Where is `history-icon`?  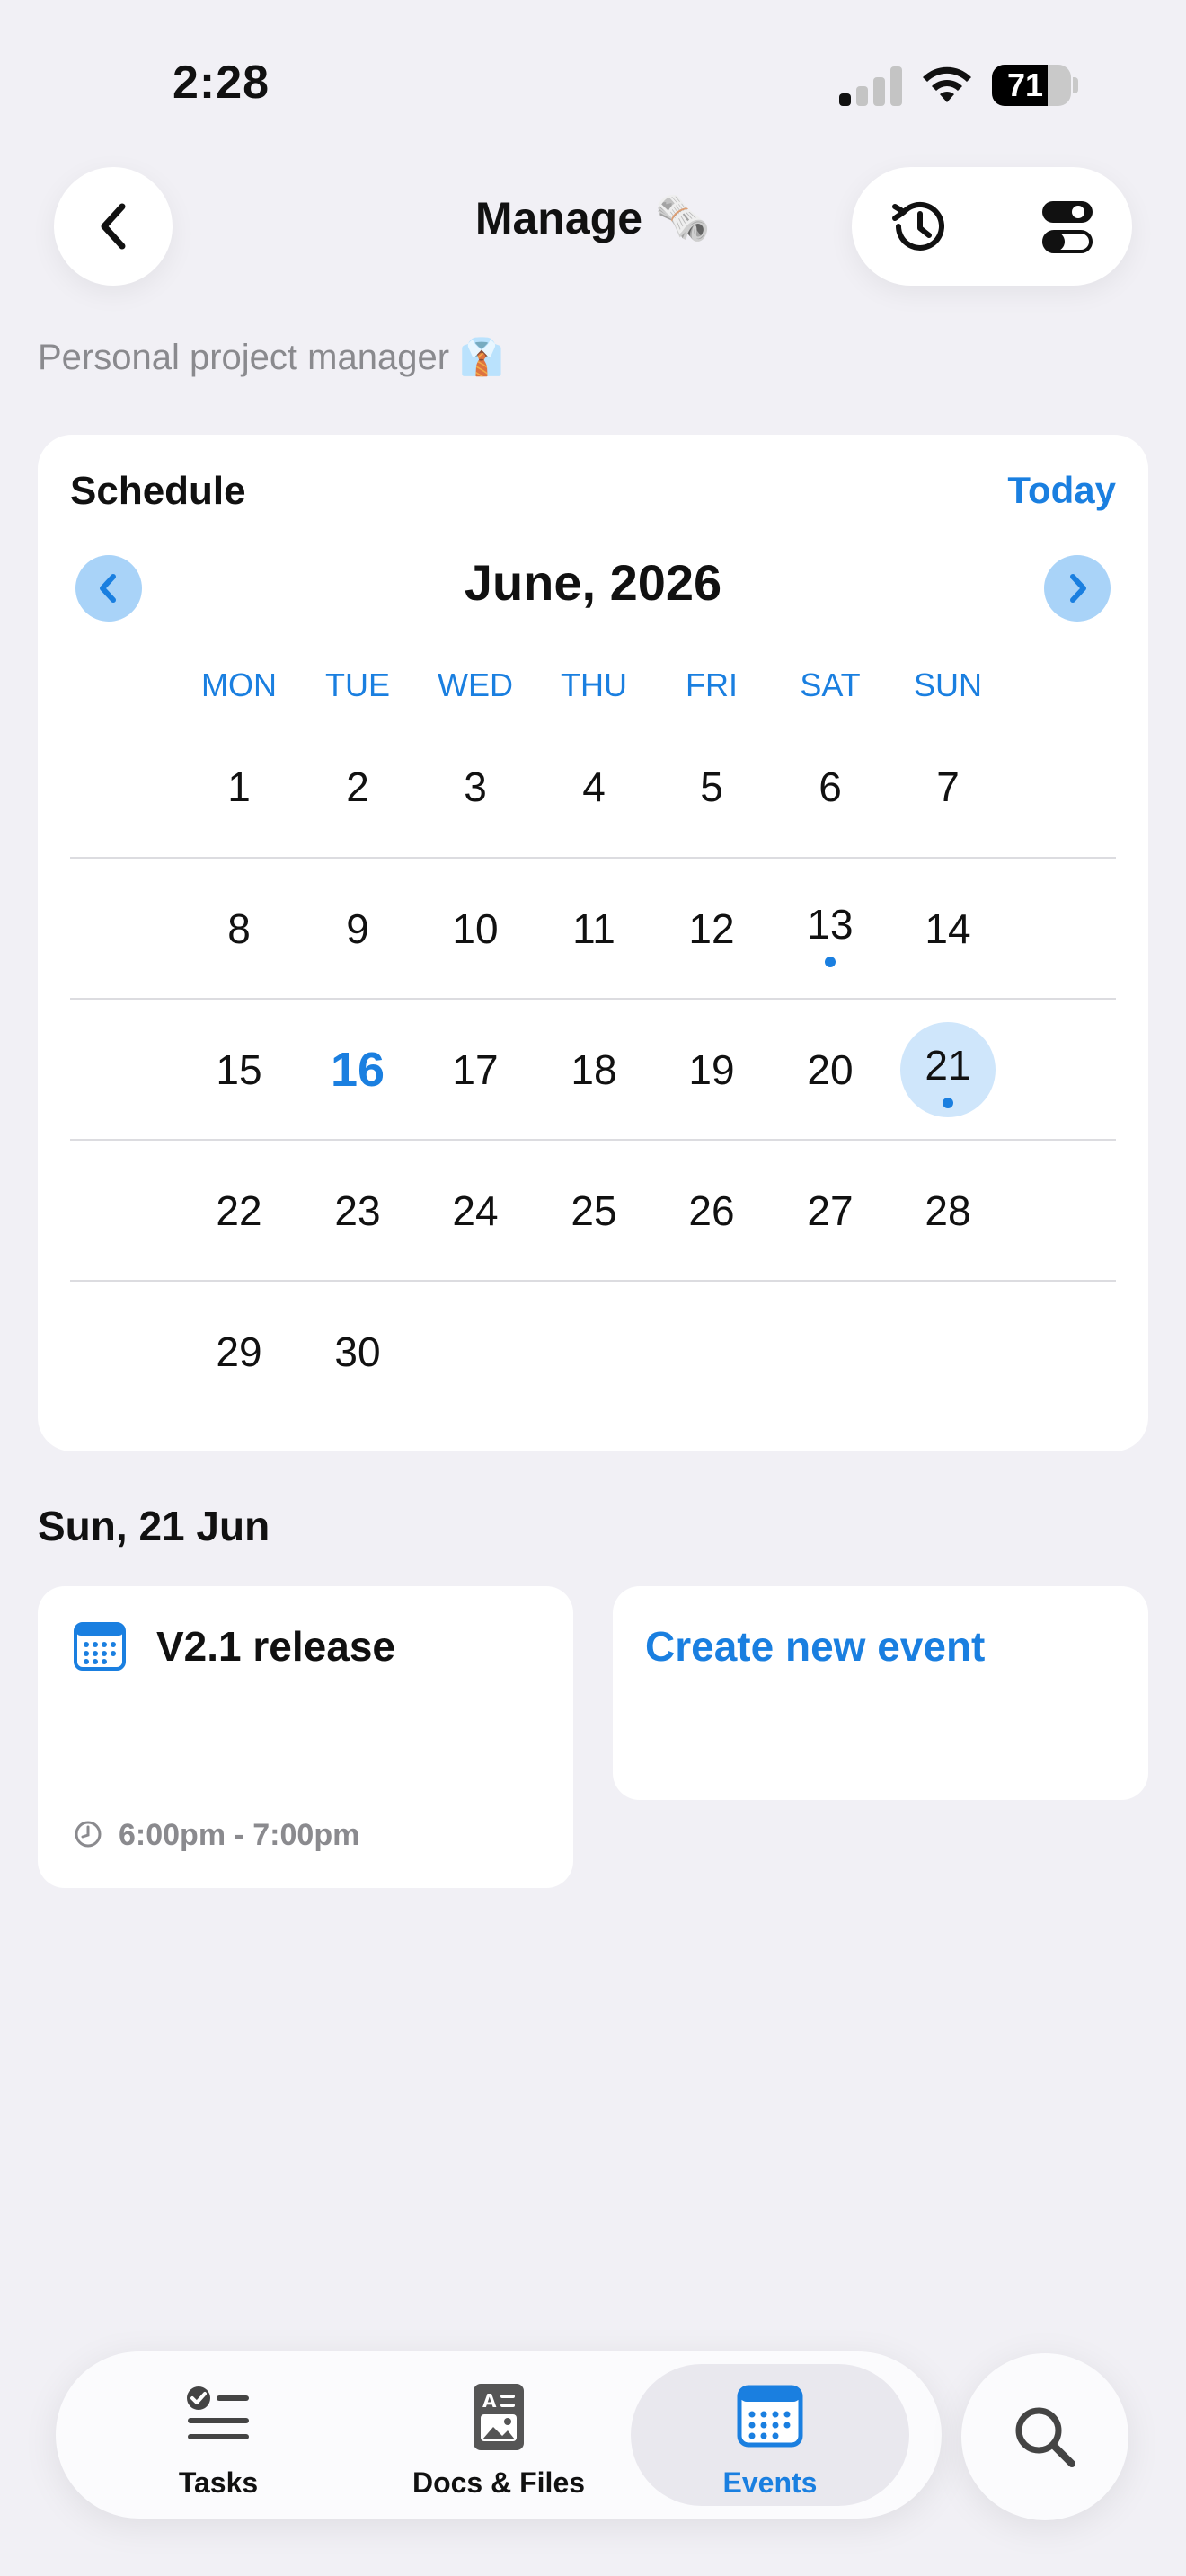 history-icon is located at coordinates (918, 226).